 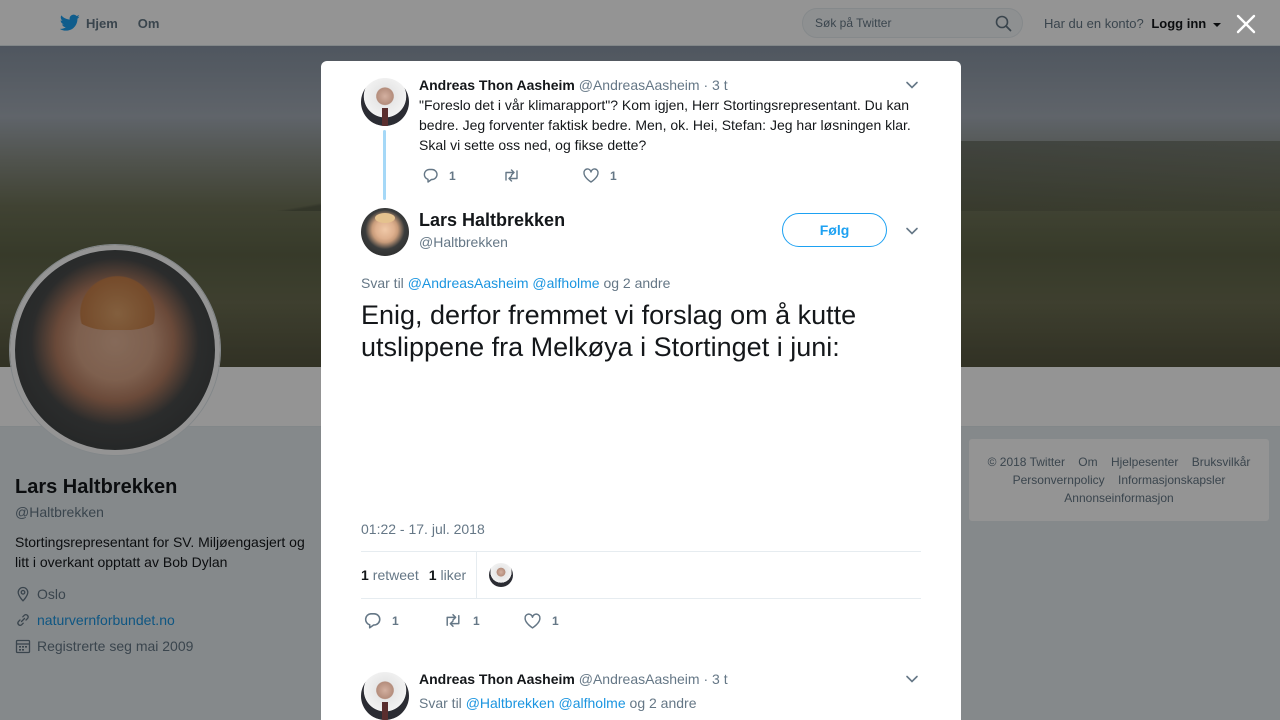 I want to click on author-name: Lars Haltbrekken, so click(x=492, y=220).